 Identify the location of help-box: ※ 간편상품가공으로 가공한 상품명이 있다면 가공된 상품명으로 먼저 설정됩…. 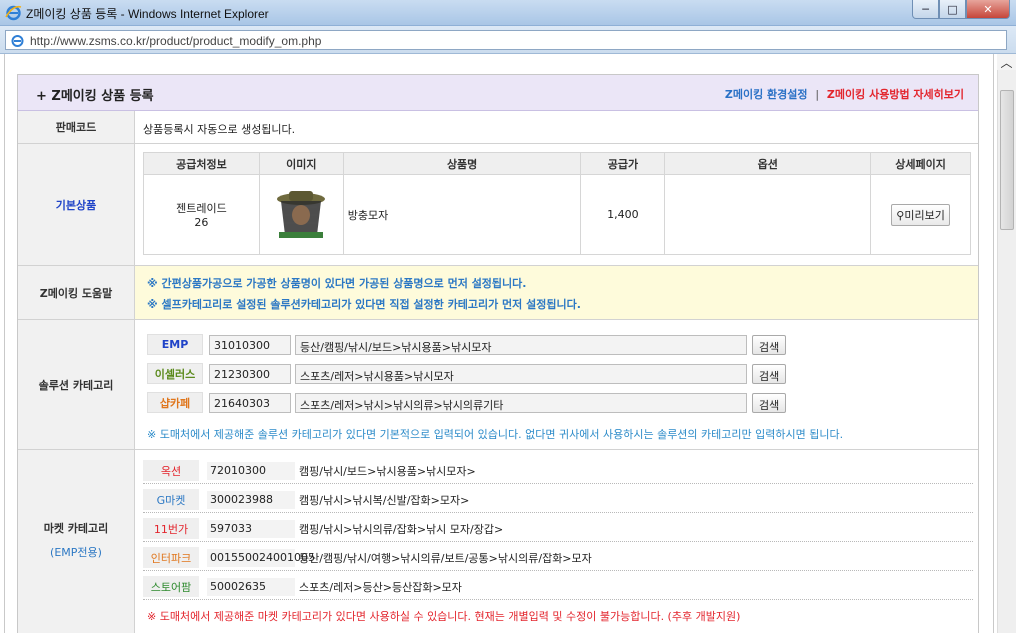
(556, 292).